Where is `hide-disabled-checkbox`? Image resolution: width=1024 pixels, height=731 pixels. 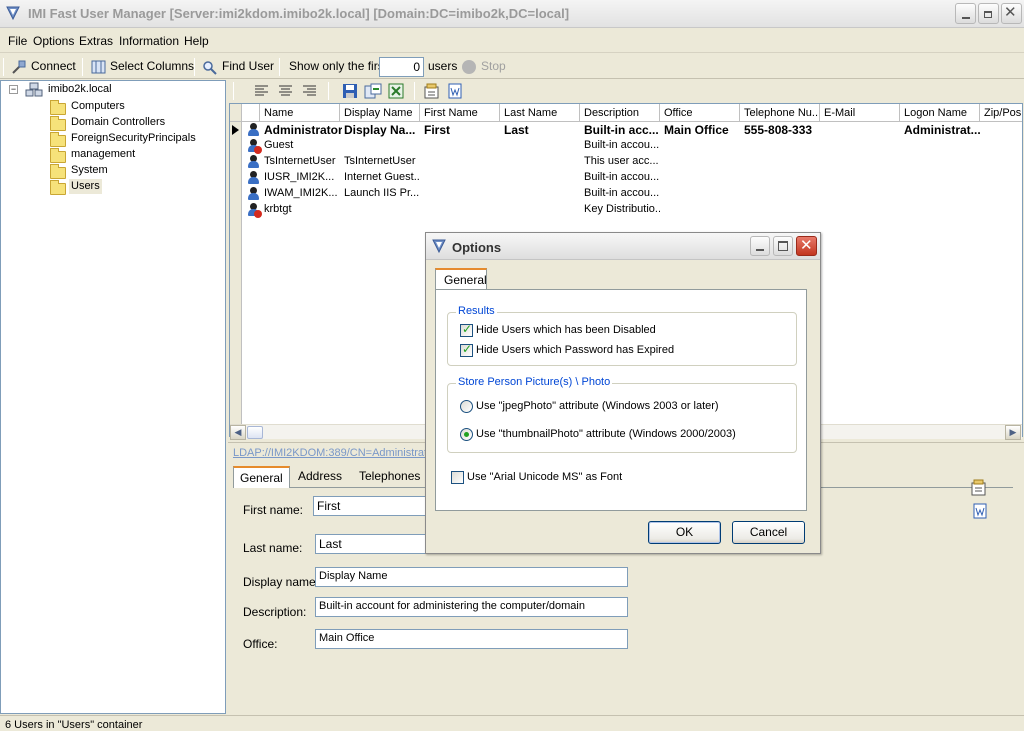
hide-disabled-checkbox is located at coordinates (466, 329).